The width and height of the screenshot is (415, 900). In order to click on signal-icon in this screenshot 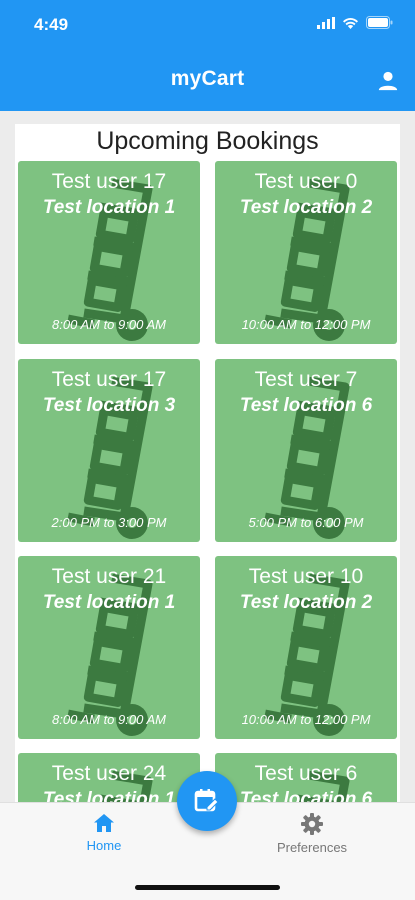, I will do `click(326, 22)`.